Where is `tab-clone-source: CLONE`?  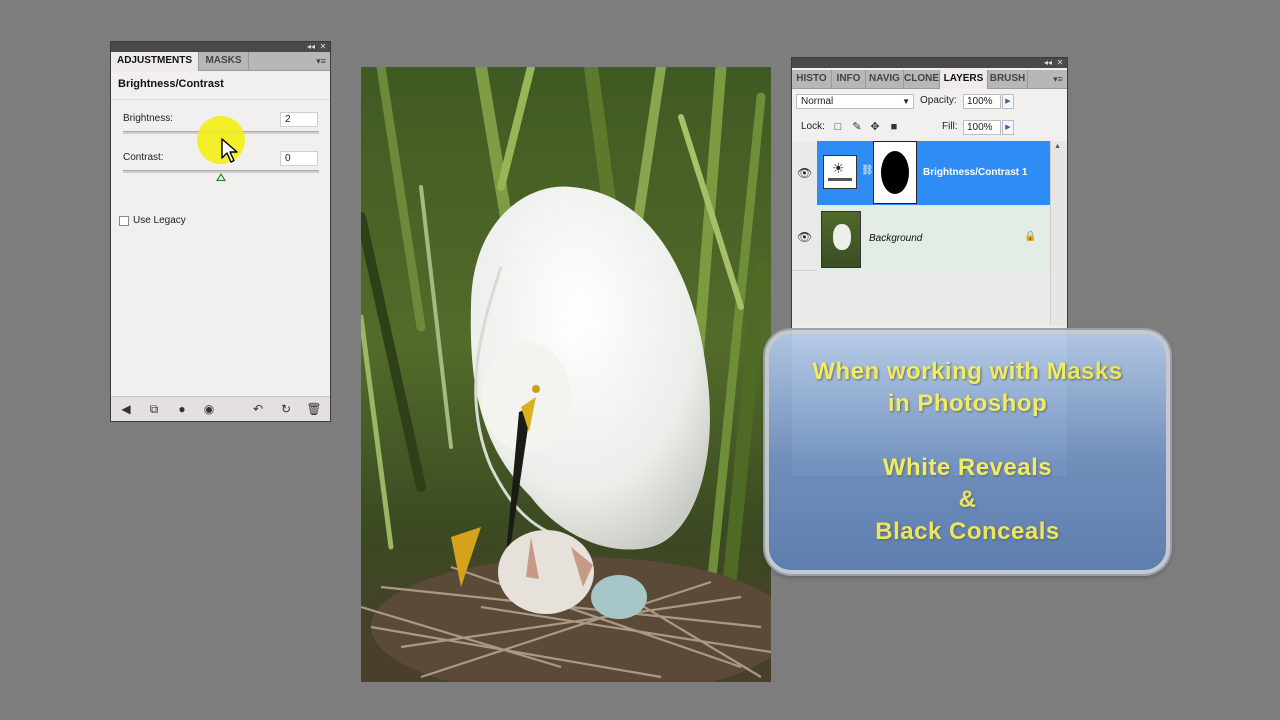
tab-clone-source: CLONE is located at coordinates (922, 79).